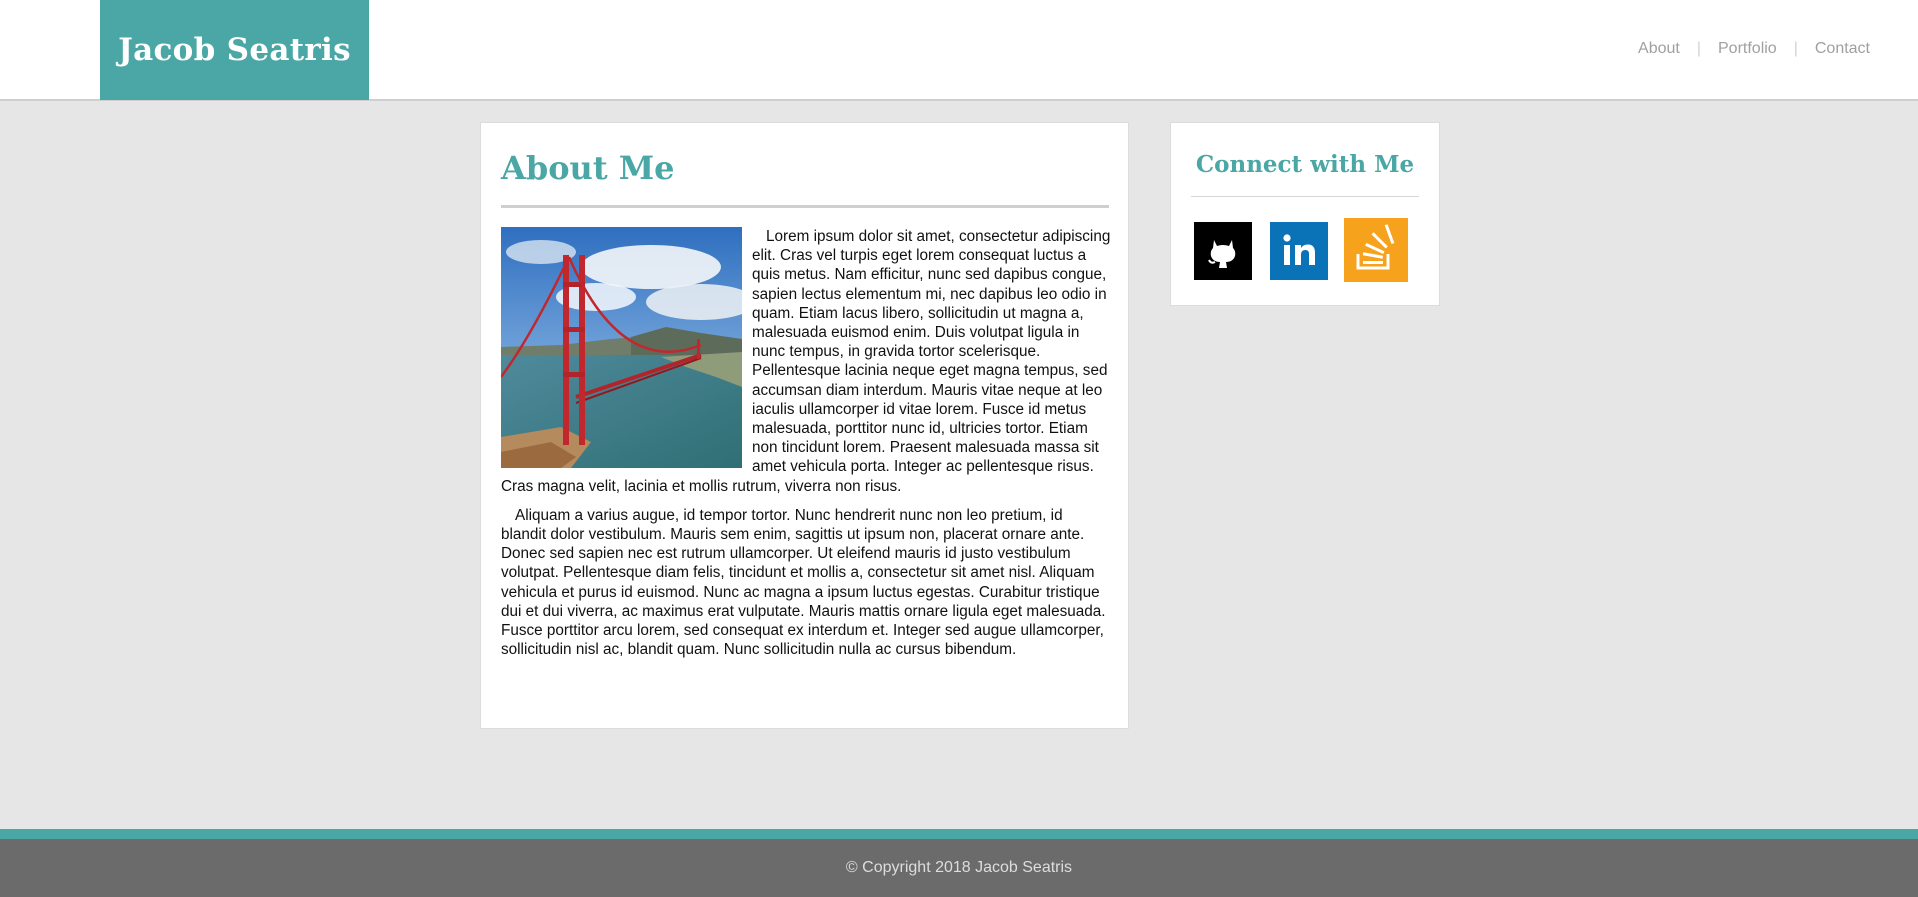 The width and height of the screenshot is (1918, 897). I want to click on linkedin-link, so click(1299, 251).